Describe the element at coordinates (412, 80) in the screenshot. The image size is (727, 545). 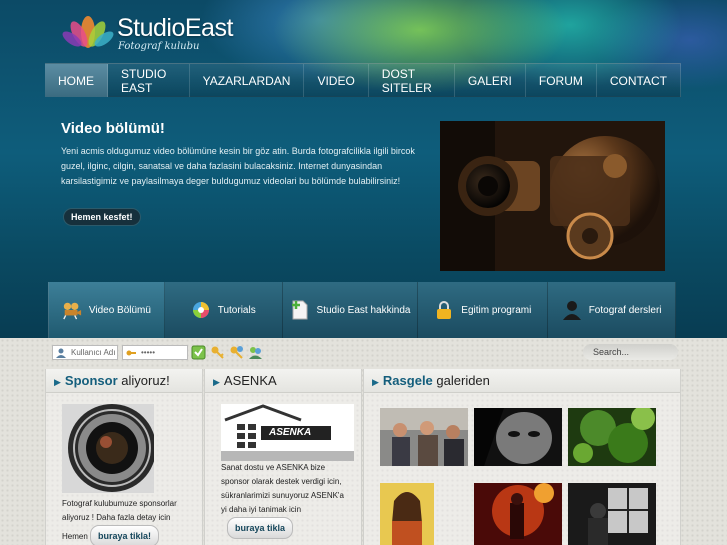
I see `nav-dost-siteler: DOST SITELER` at that location.